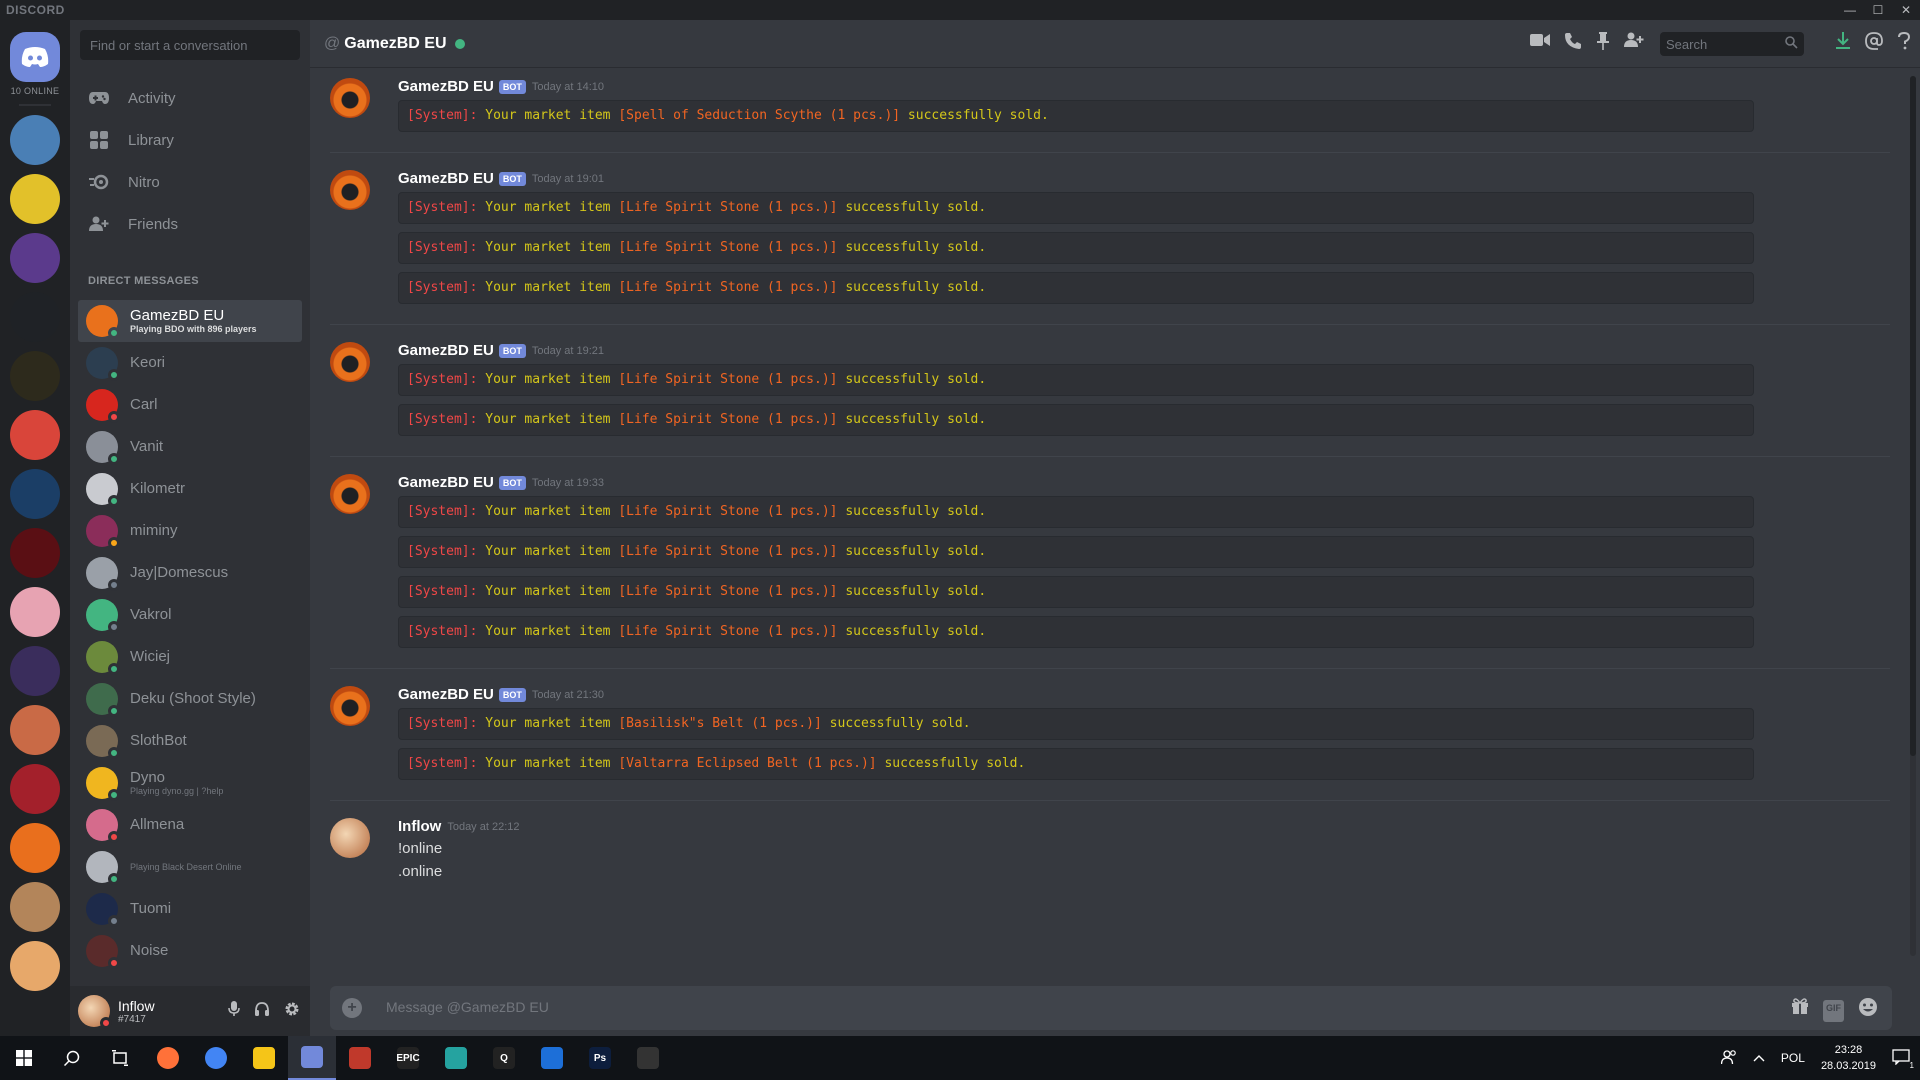 The width and height of the screenshot is (1920, 1080). I want to click on chat-search-input: Search, so click(1732, 44).